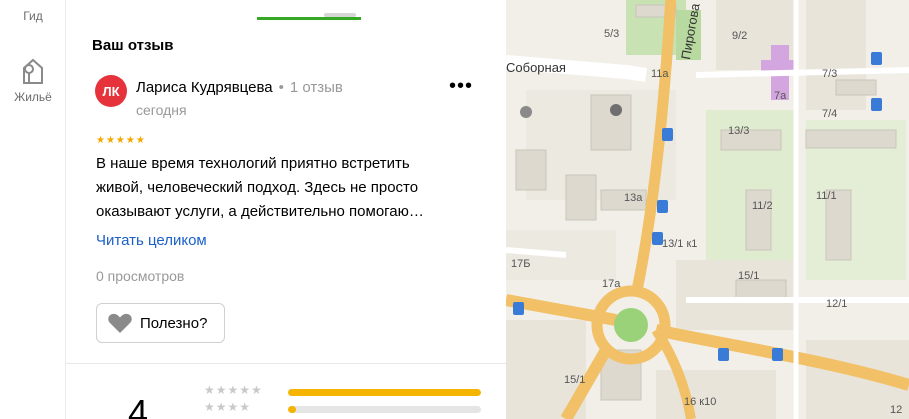 Image resolution: width=909 pixels, height=419 pixels. I want to click on map-building-label: 11/2, so click(762, 206).